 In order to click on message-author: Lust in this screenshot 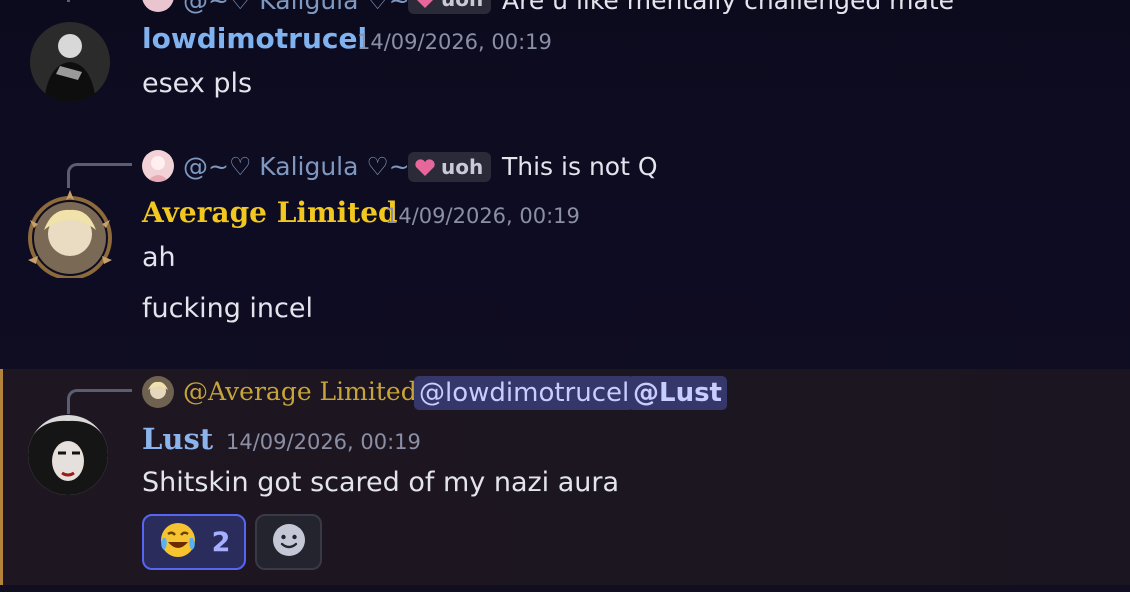, I will do `click(177, 439)`.